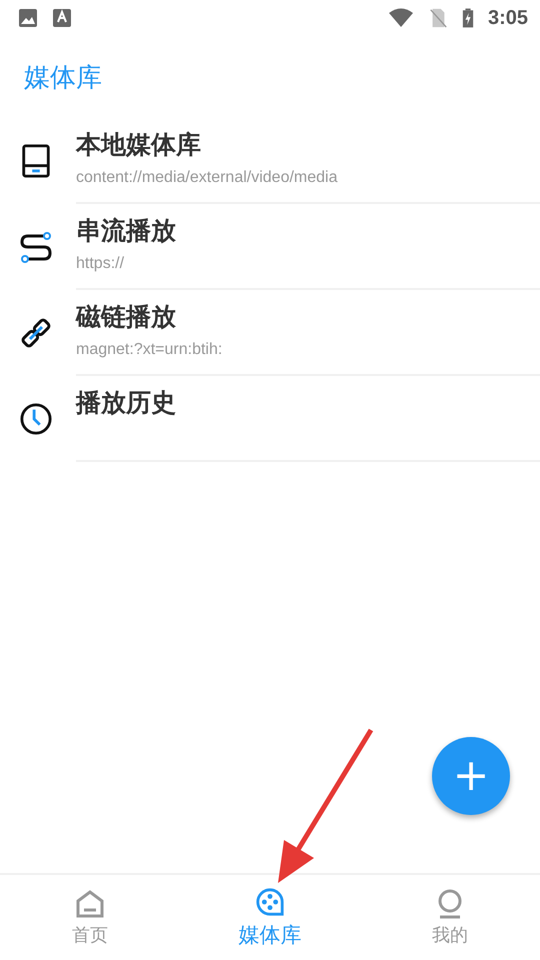 Image resolution: width=540 pixels, height=960 pixels. What do you see at coordinates (508, 18) in the screenshot?
I see `status-time: 3:05` at bounding box center [508, 18].